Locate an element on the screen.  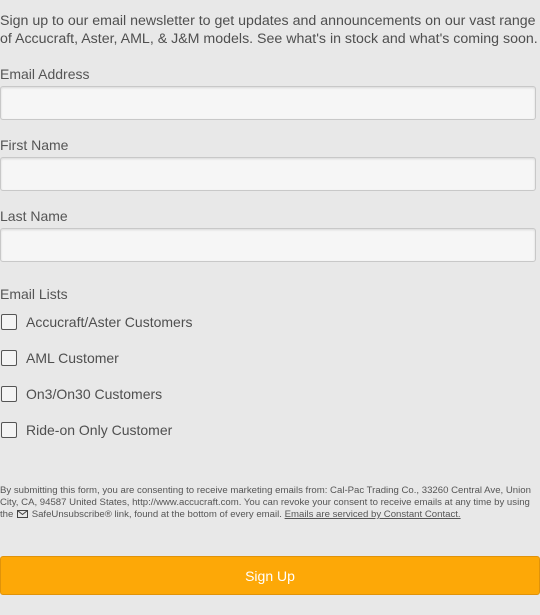
checkbox-label: On3/On30 Customers is located at coordinates (94, 394).